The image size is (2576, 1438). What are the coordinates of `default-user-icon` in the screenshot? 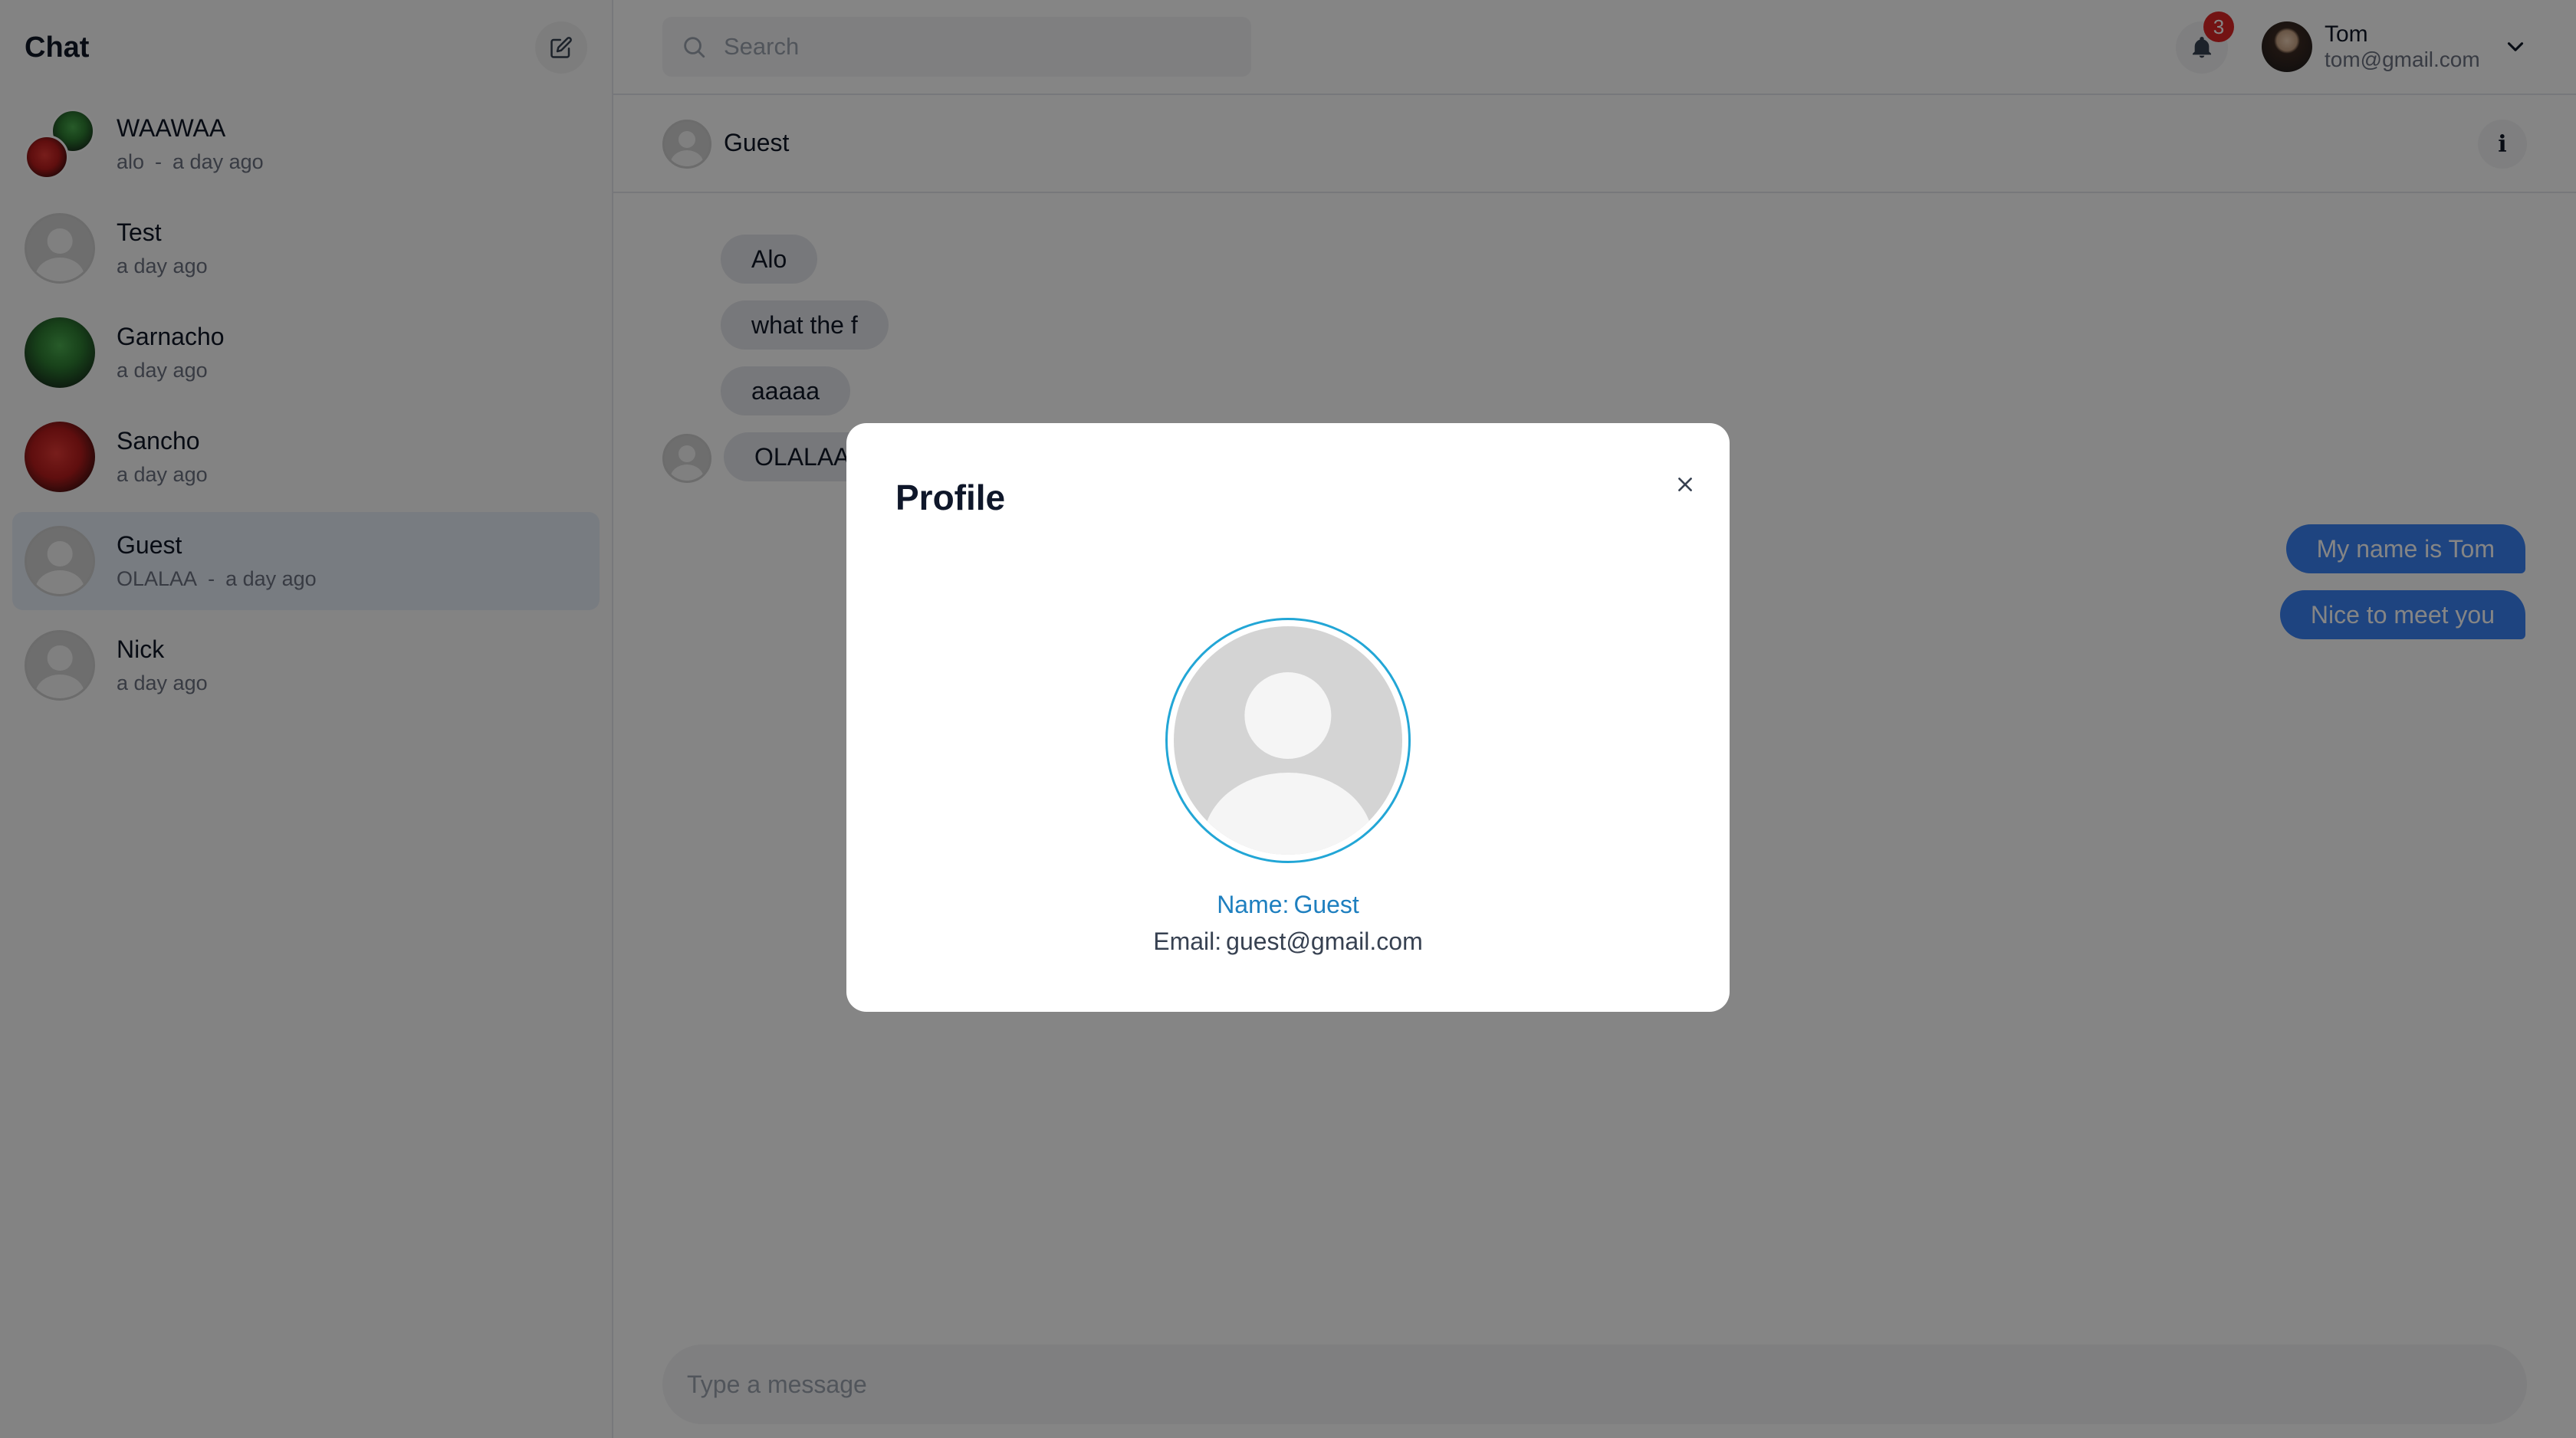 It's located at (1288, 740).